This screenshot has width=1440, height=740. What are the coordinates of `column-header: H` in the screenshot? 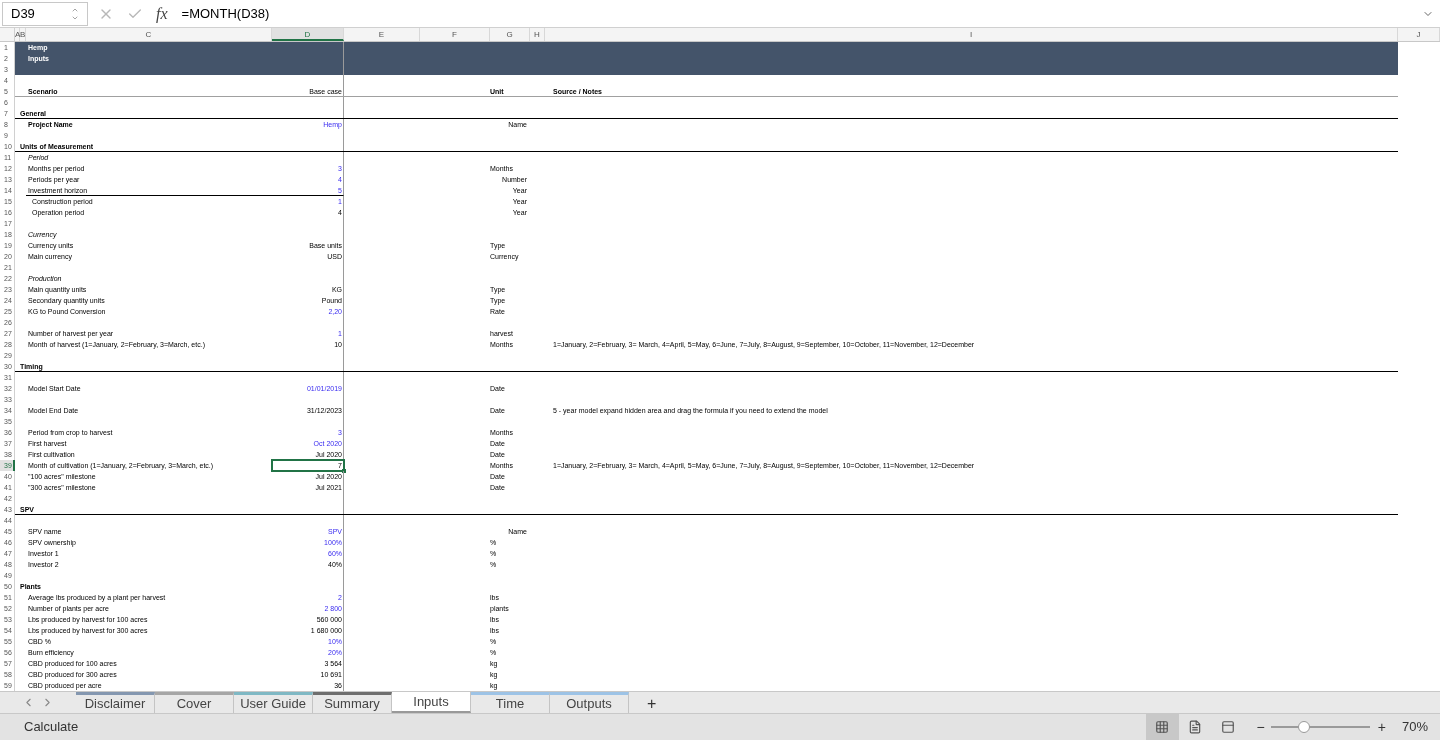 It's located at (537, 34).